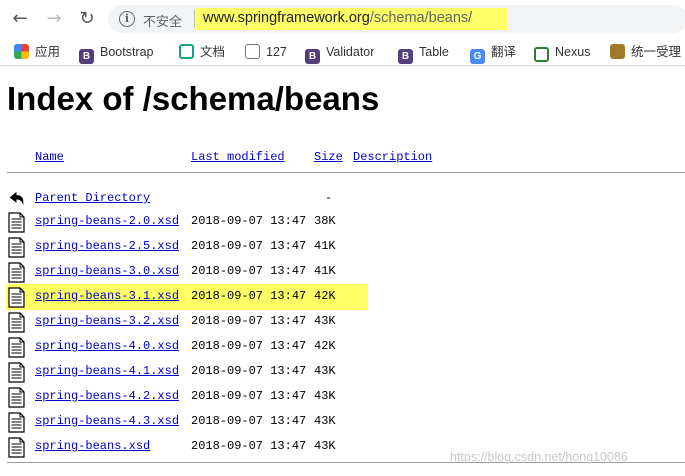 The width and height of the screenshot is (685, 476). I want to click on bookmark-127: 127, so click(266, 52).